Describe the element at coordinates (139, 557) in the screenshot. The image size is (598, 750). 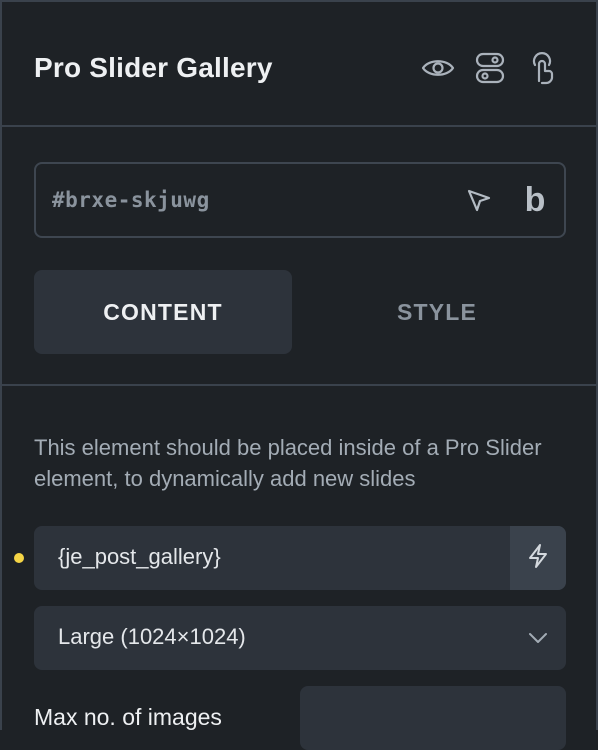
I see `gallery-value: {je_post_gallery}` at that location.